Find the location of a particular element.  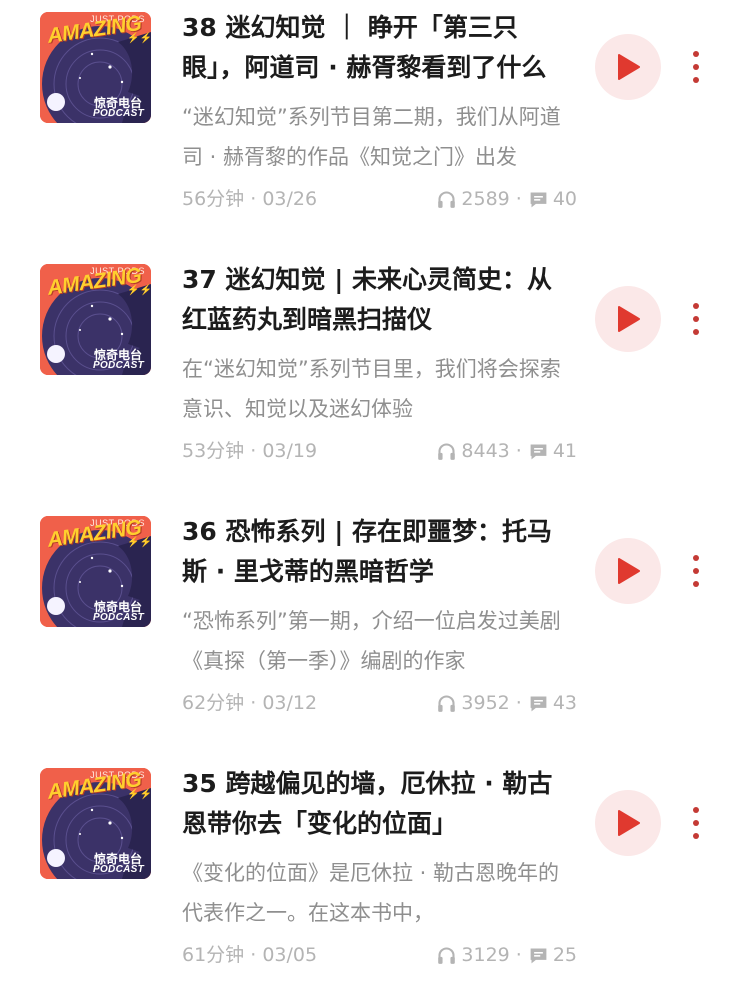

episode-stats: 2589 · 40 is located at coordinates (506, 199).